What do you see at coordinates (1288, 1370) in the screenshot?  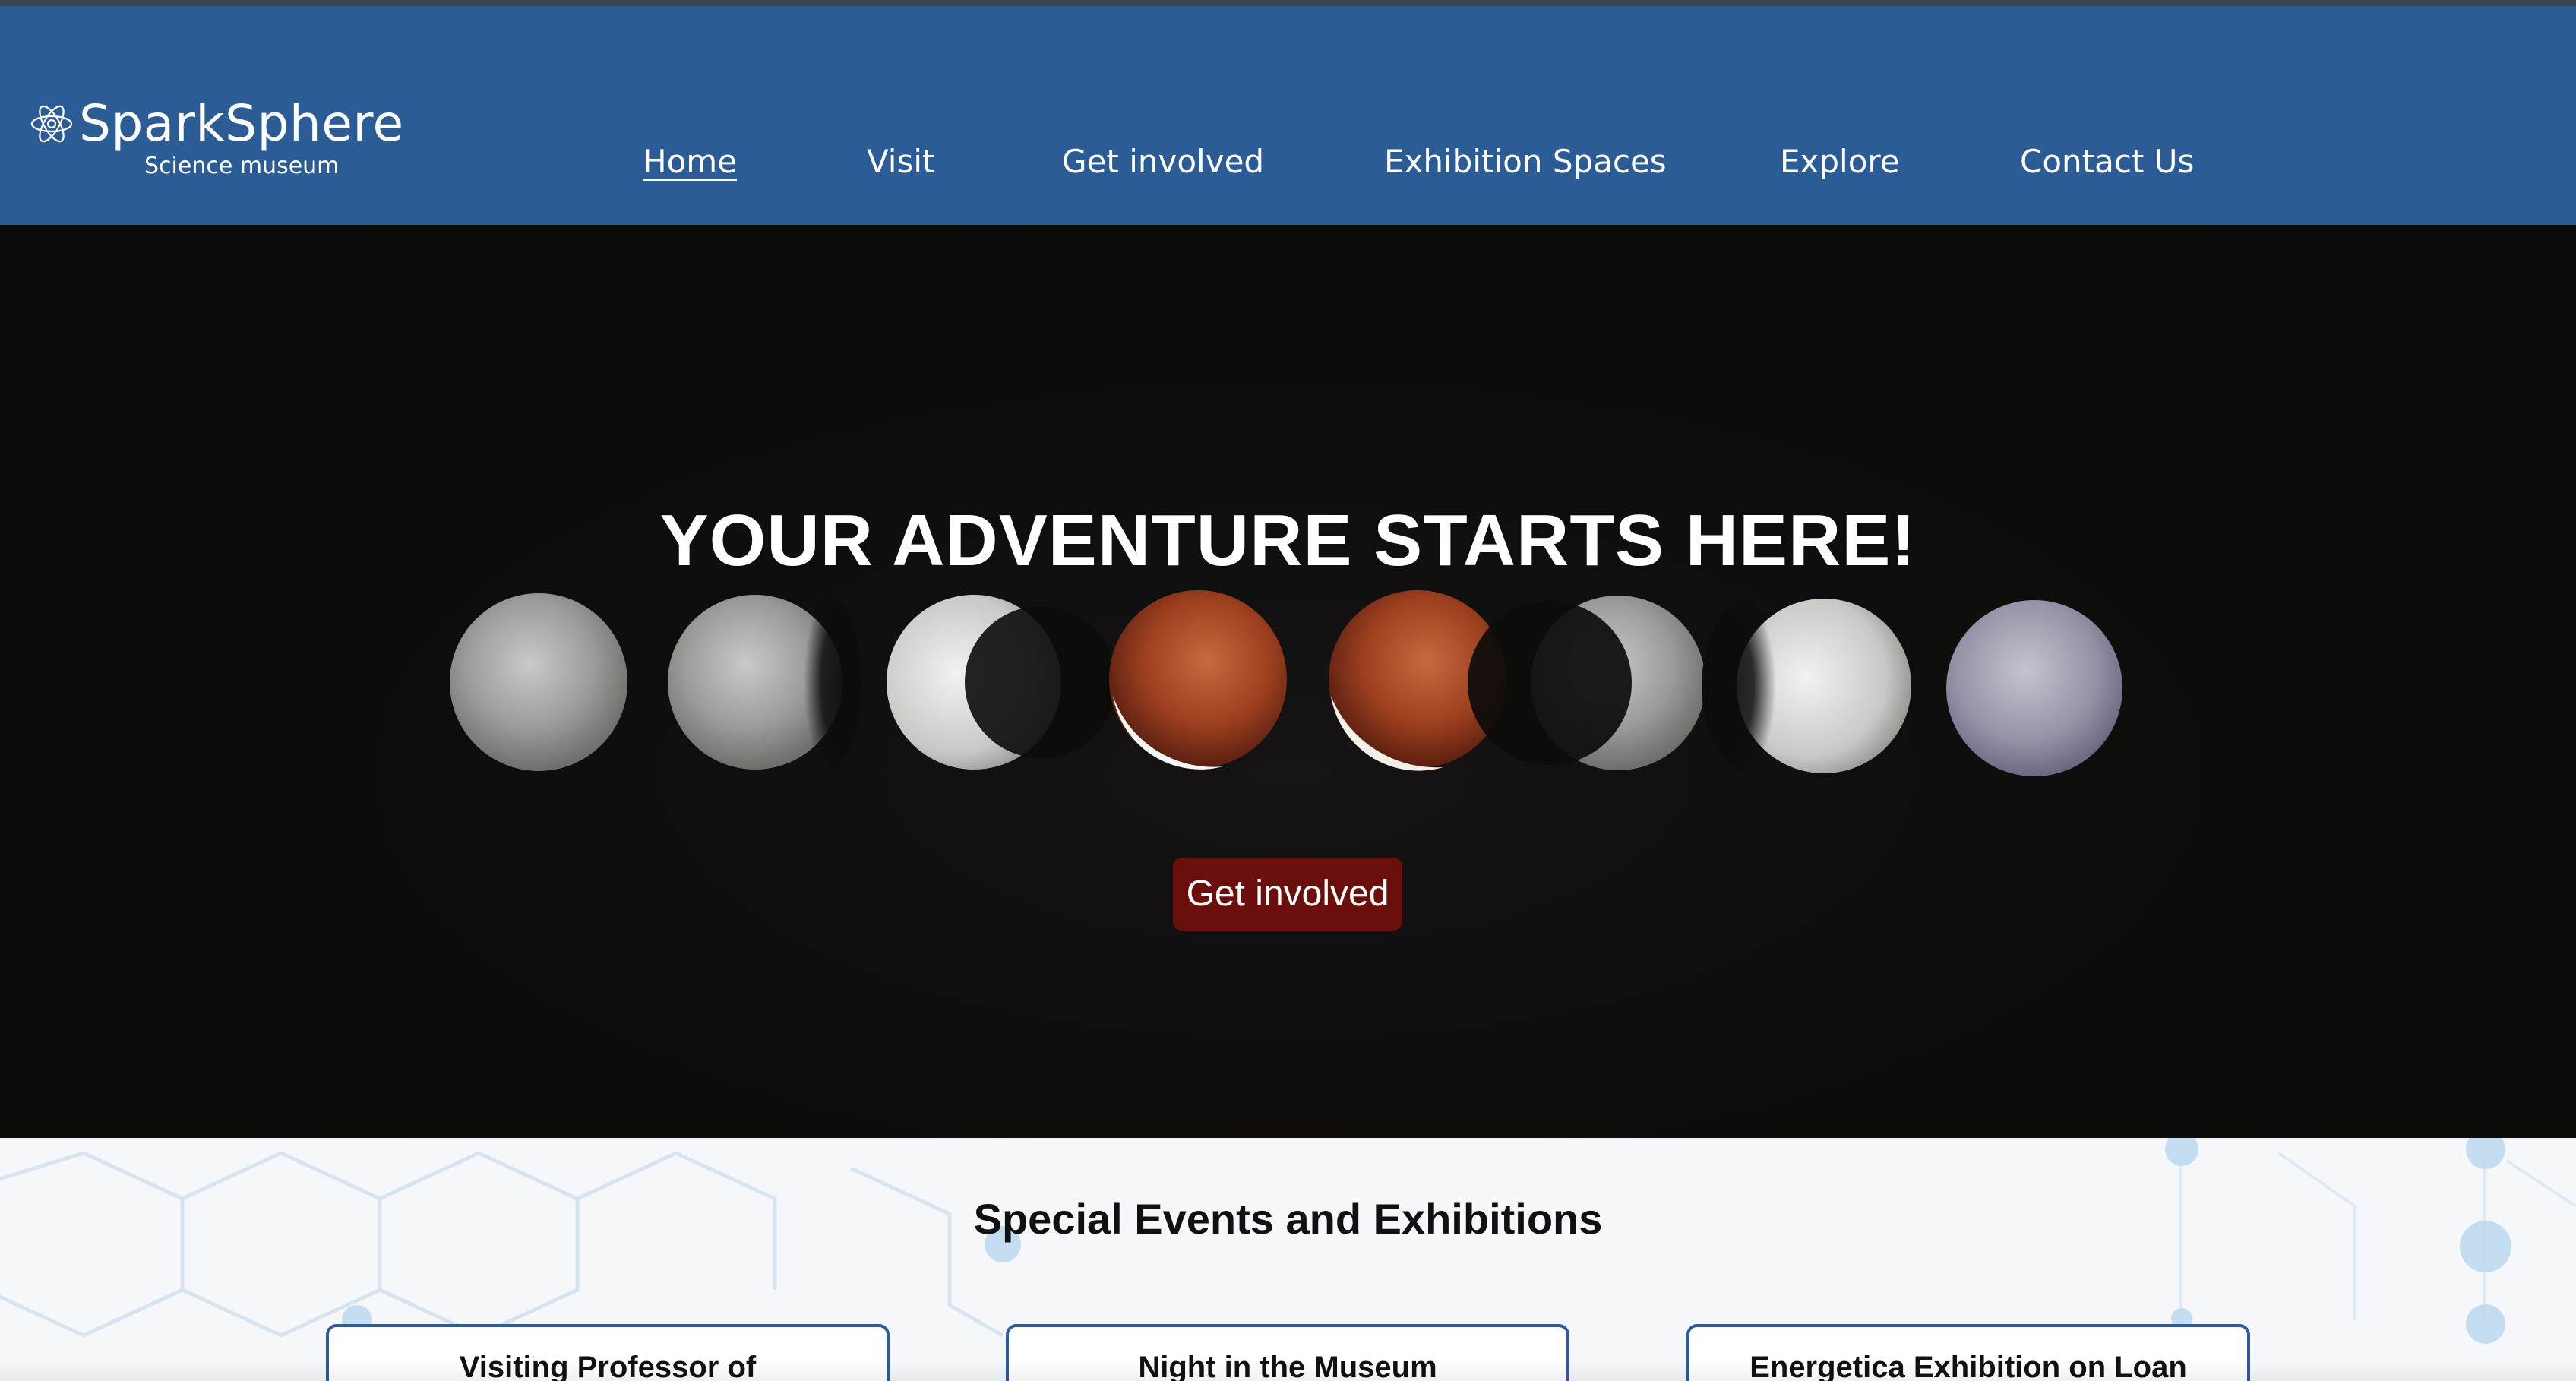 I see `viewport-edge-shadow` at bounding box center [1288, 1370].